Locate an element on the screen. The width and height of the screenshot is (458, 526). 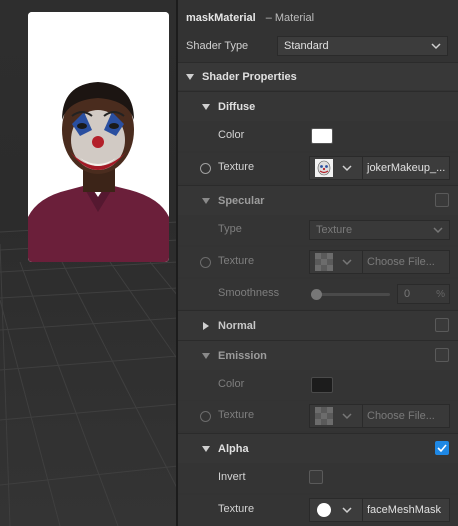
emission-color-label: Color is located at coordinates (231, 384).